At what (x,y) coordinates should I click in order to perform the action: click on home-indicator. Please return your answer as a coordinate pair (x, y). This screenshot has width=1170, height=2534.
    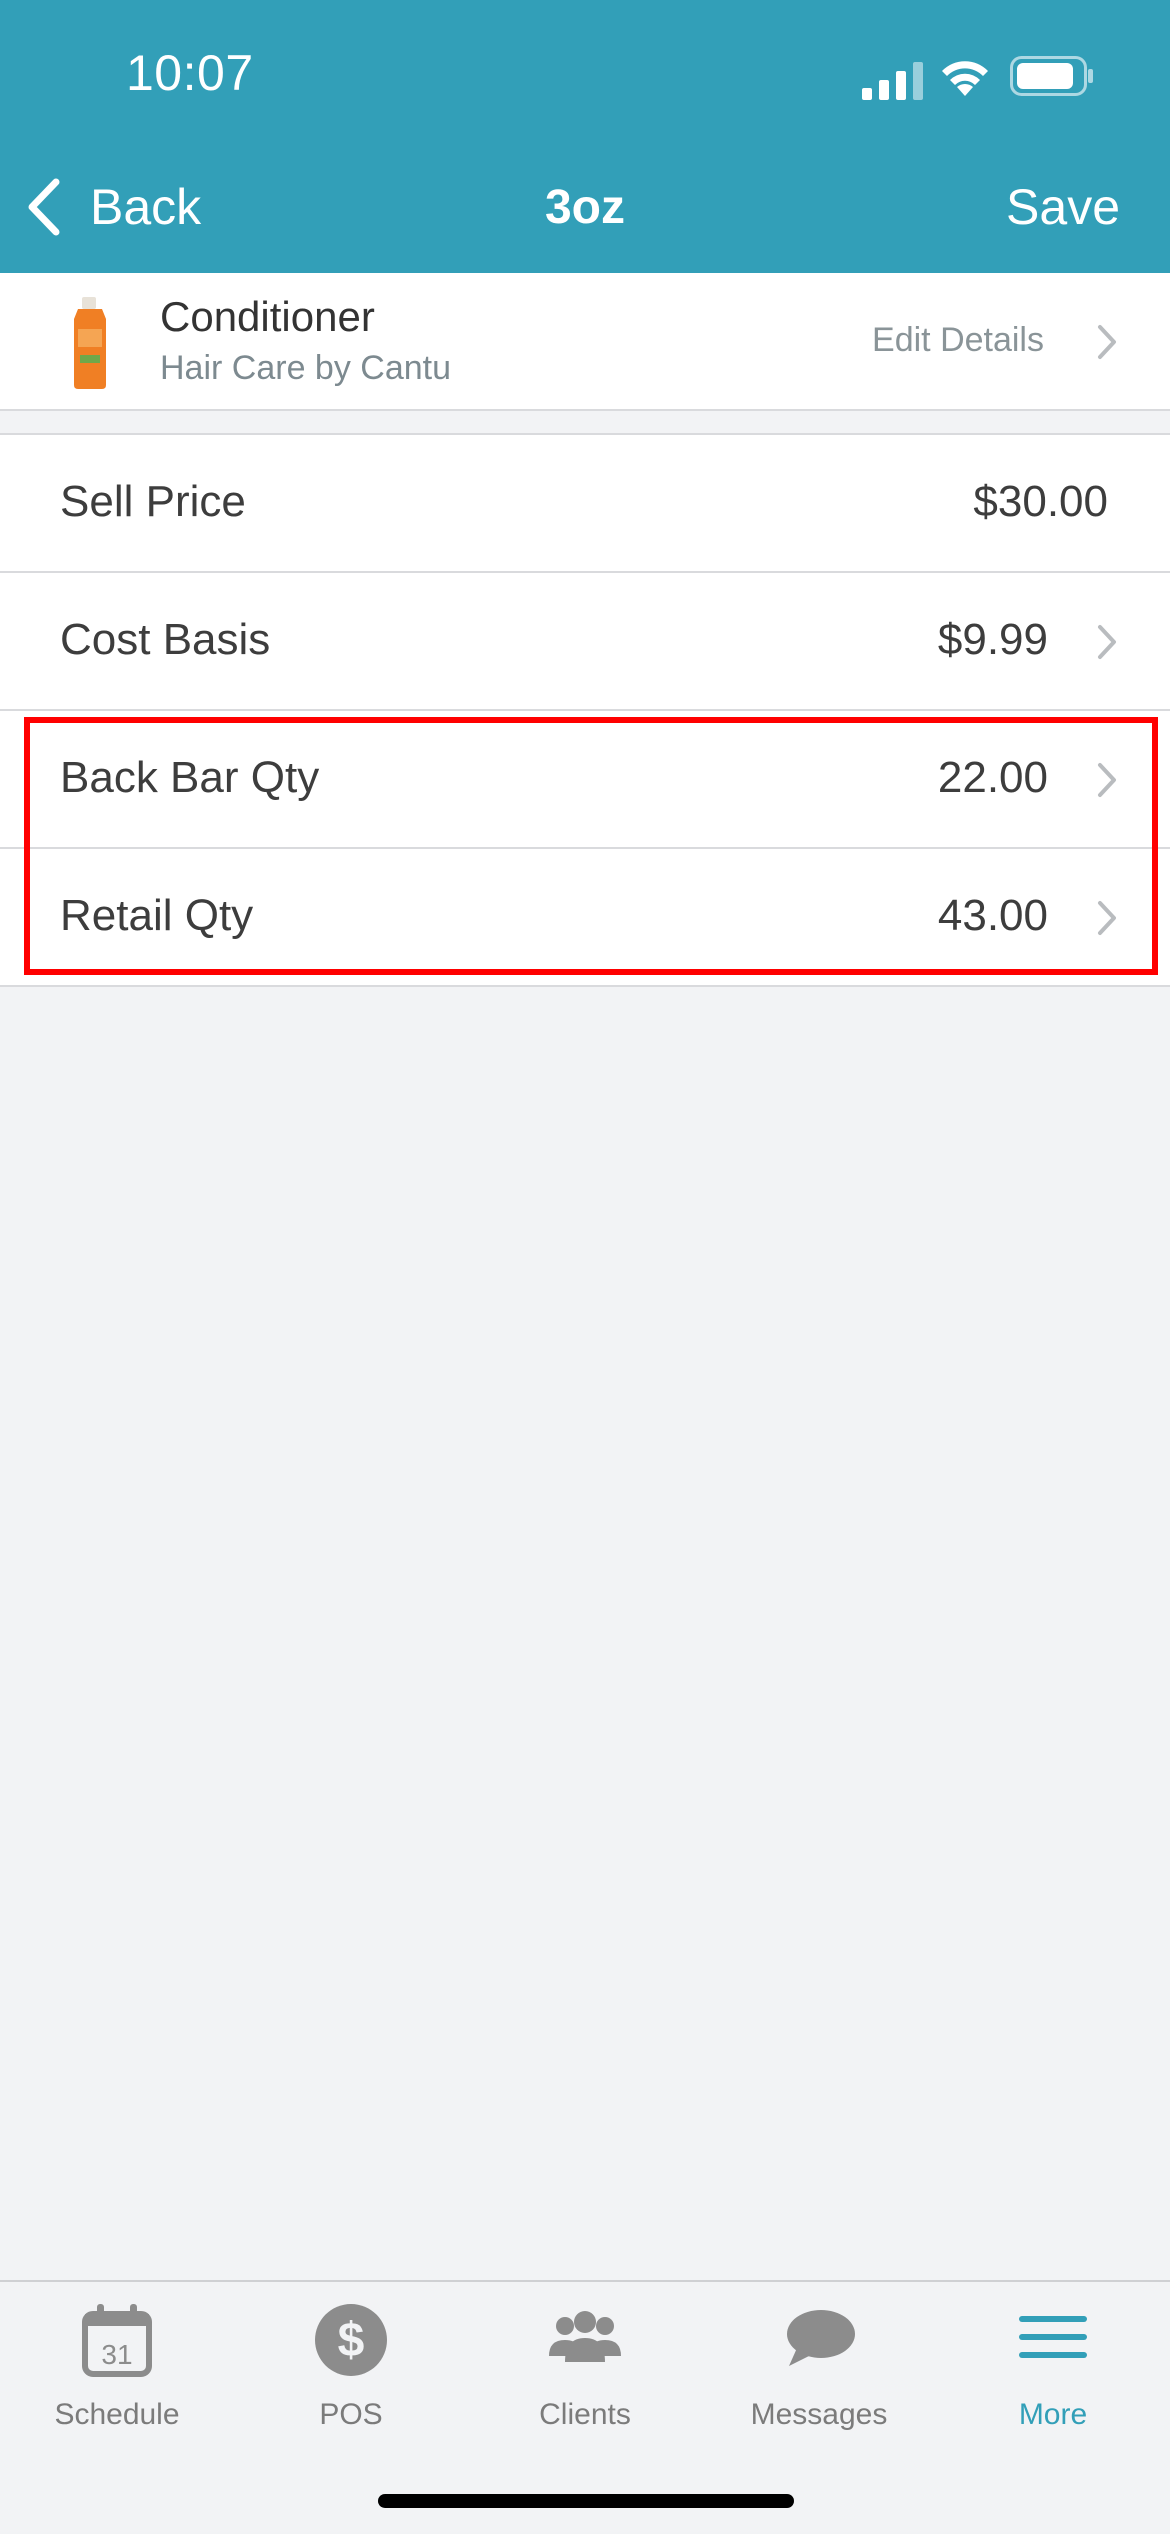
    Looking at the image, I should click on (586, 2501).